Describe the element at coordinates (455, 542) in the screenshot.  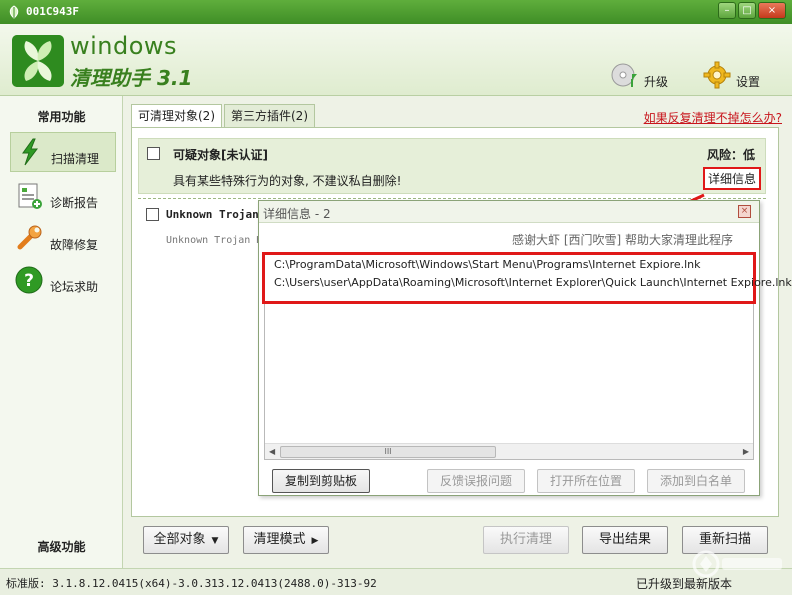
I see `bottom-toolbar: 全部对象 ▼ 清理模式 ▶ 执行清理 导出结果 重新扫描` at that location.